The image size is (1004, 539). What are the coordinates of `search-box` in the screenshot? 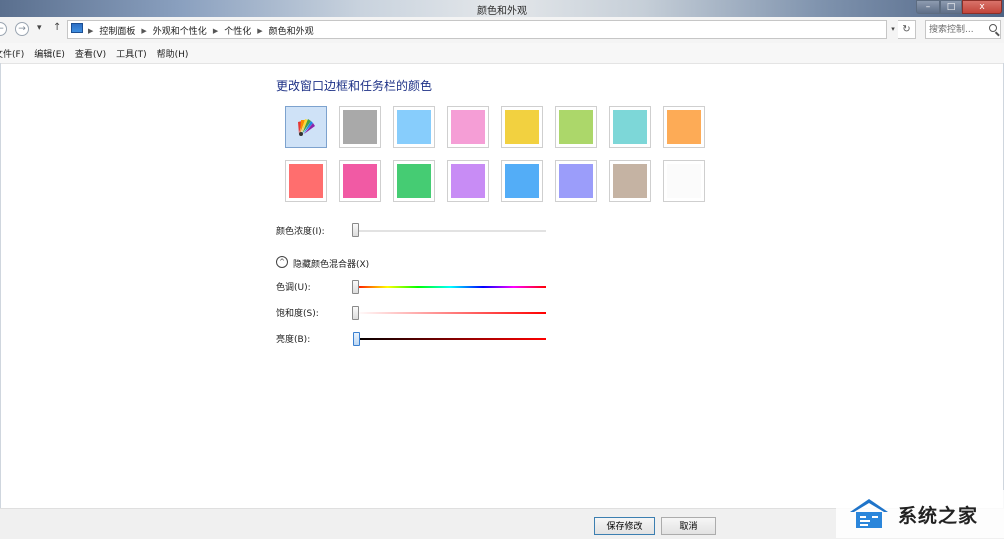 It's located at (963, 29).